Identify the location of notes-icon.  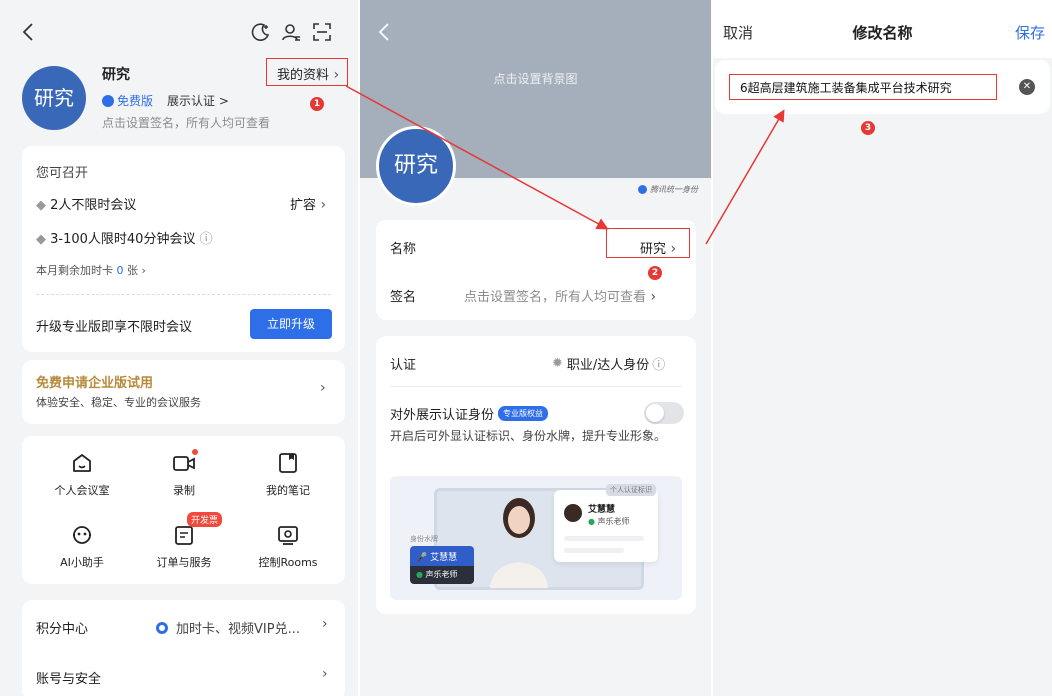
(288, 463).